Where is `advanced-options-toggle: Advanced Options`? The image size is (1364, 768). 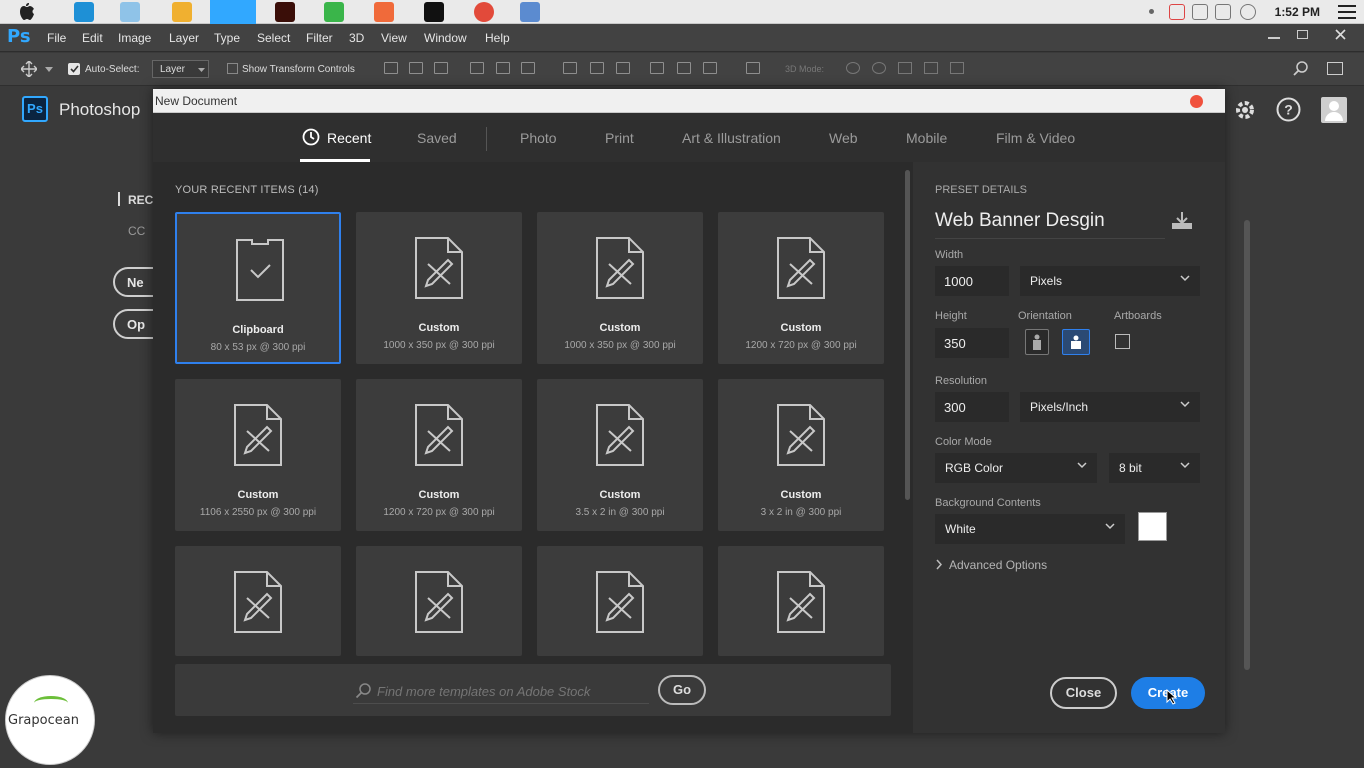 advanced-options-toggle: Advanced Options is located at coordinates (991, 565).